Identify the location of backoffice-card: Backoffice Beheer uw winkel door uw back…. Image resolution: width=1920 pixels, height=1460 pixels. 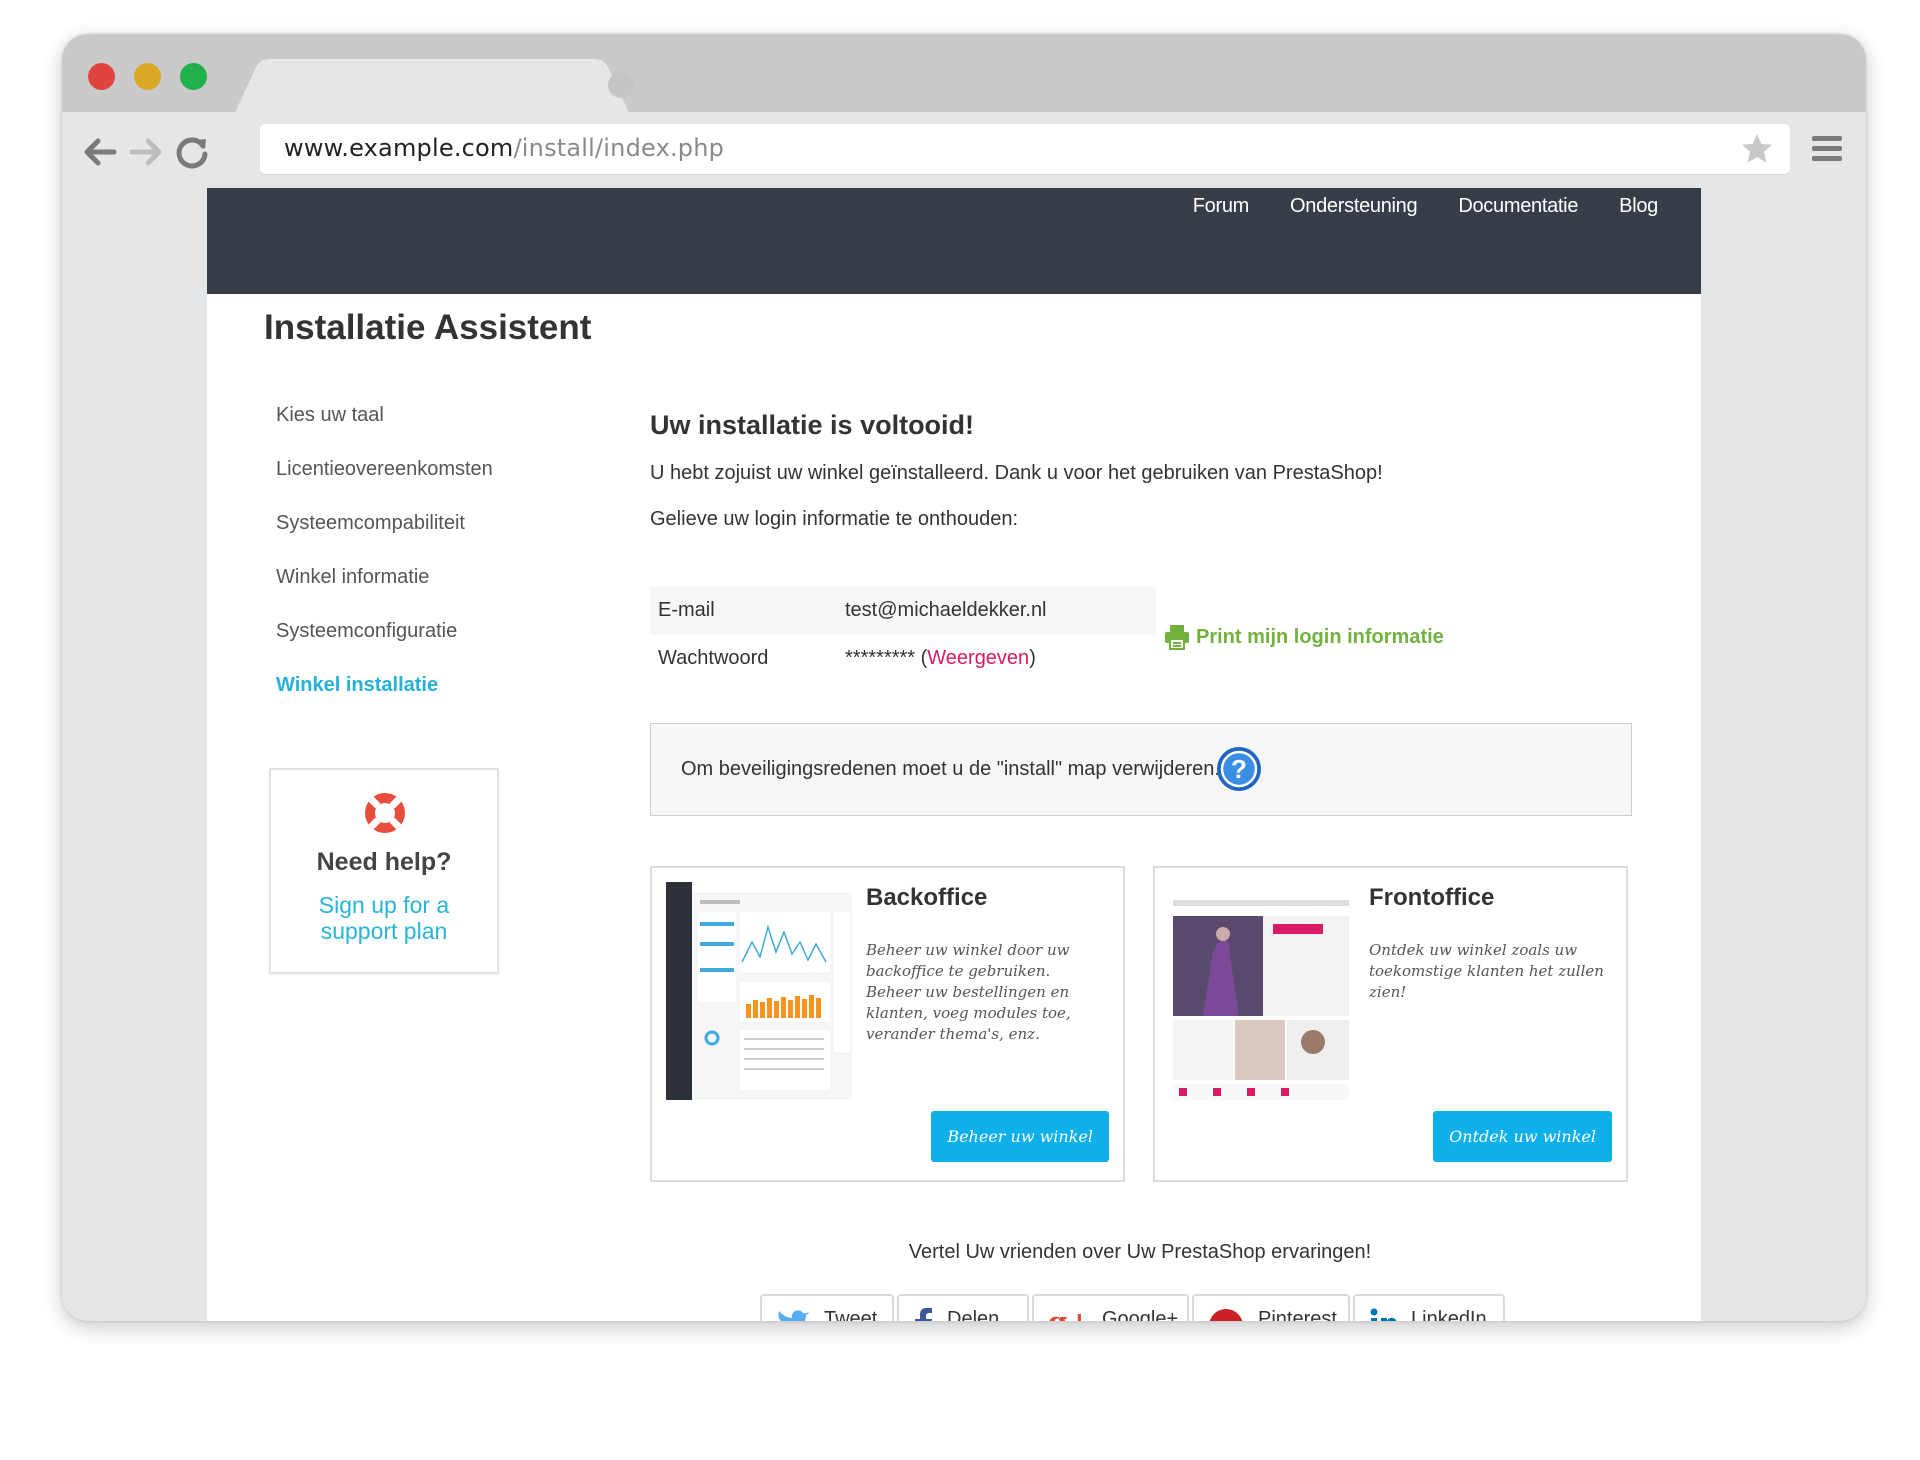
(887, 1024).